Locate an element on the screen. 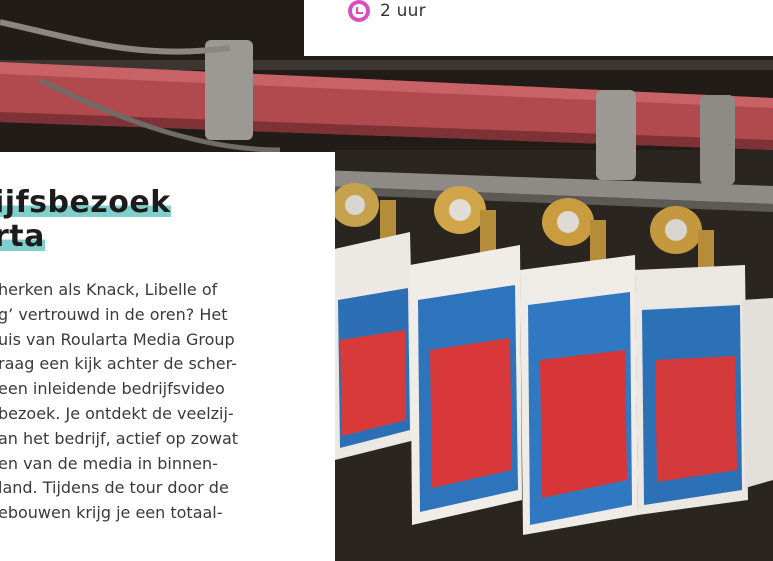 The width and height of the screenshot is (773, 561). article-title-text-2: rta is located at coordinates (22, 236).